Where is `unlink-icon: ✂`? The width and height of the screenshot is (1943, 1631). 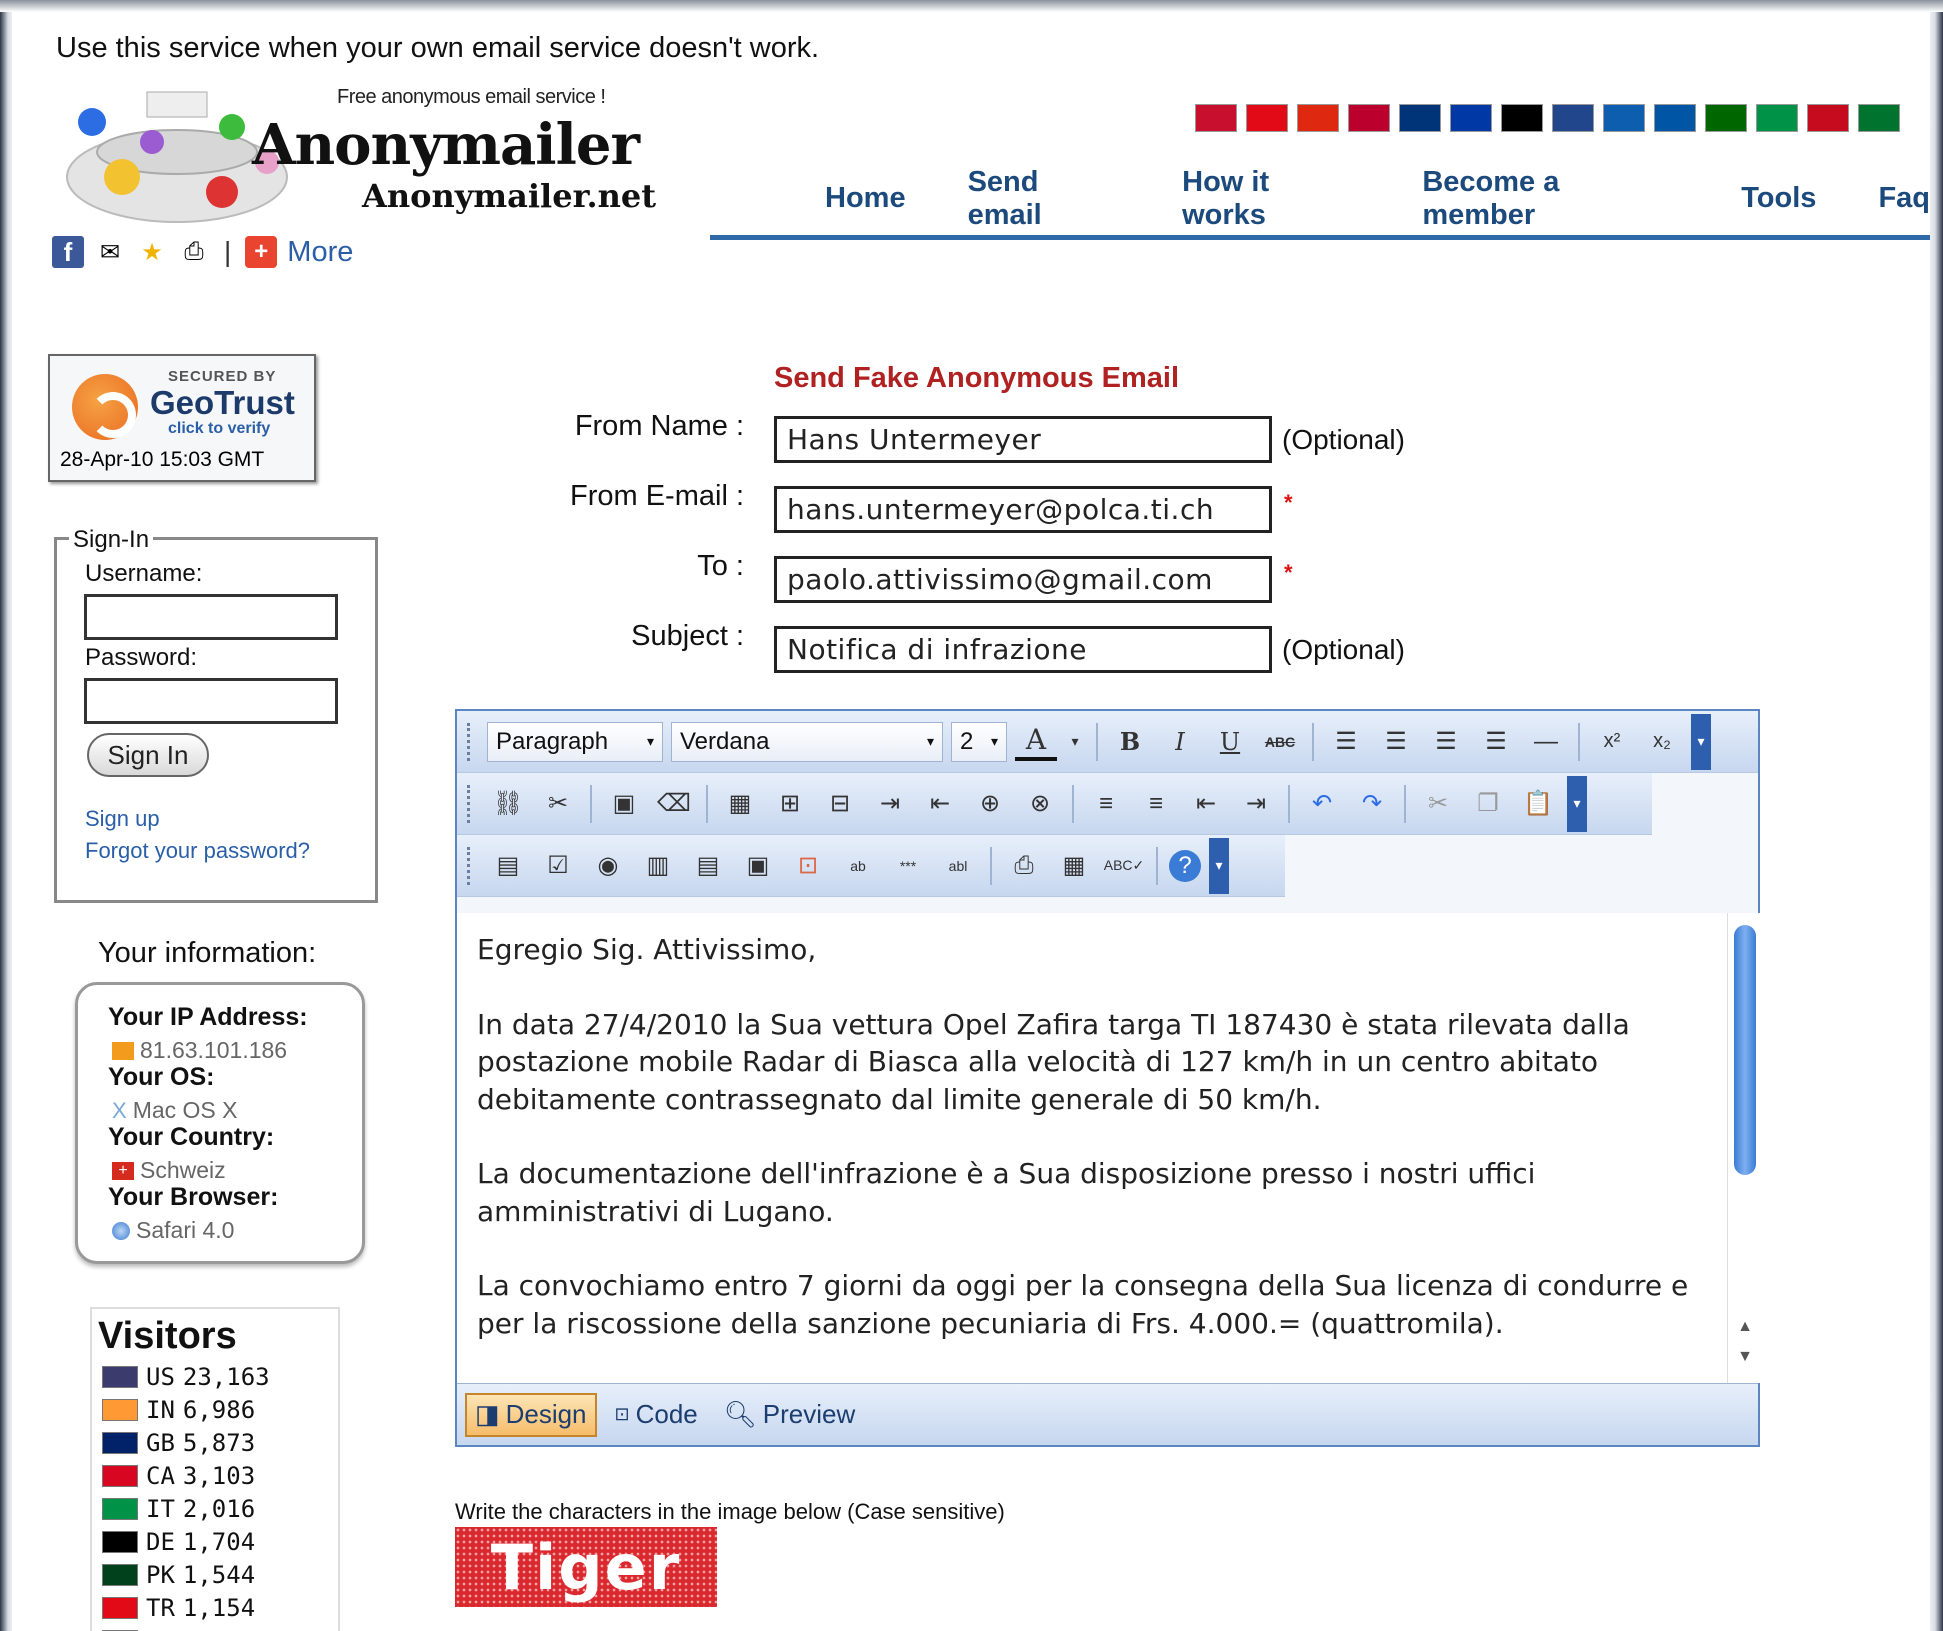 unlink-icon: ✂ is located at coordinates (558, 804).